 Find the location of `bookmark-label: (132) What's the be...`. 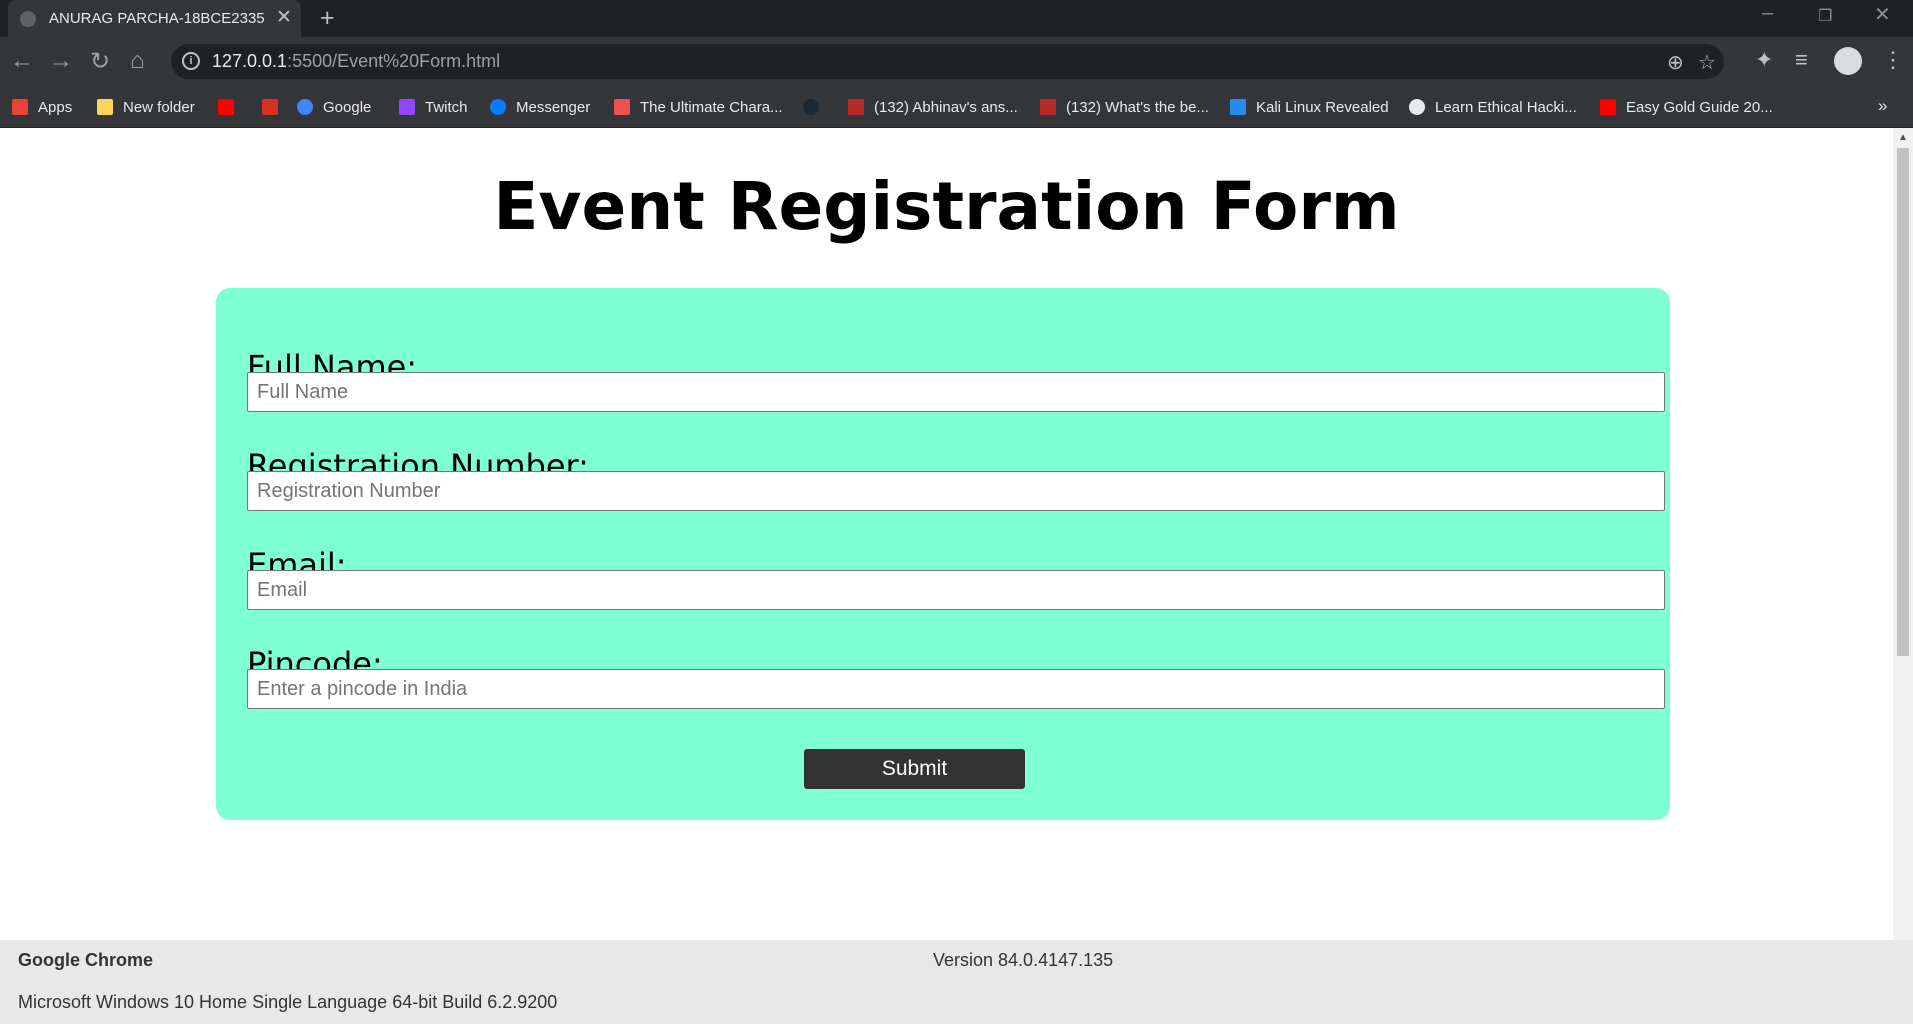

bookmark-label: (132) What's the be... is located at coordinates (1137, 107).